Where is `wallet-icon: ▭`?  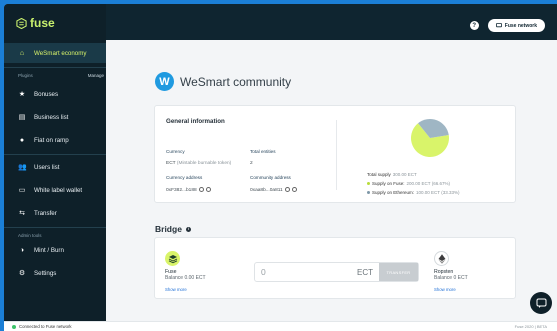
wallet-icon: ▭ is located at coordinates (22, 190).